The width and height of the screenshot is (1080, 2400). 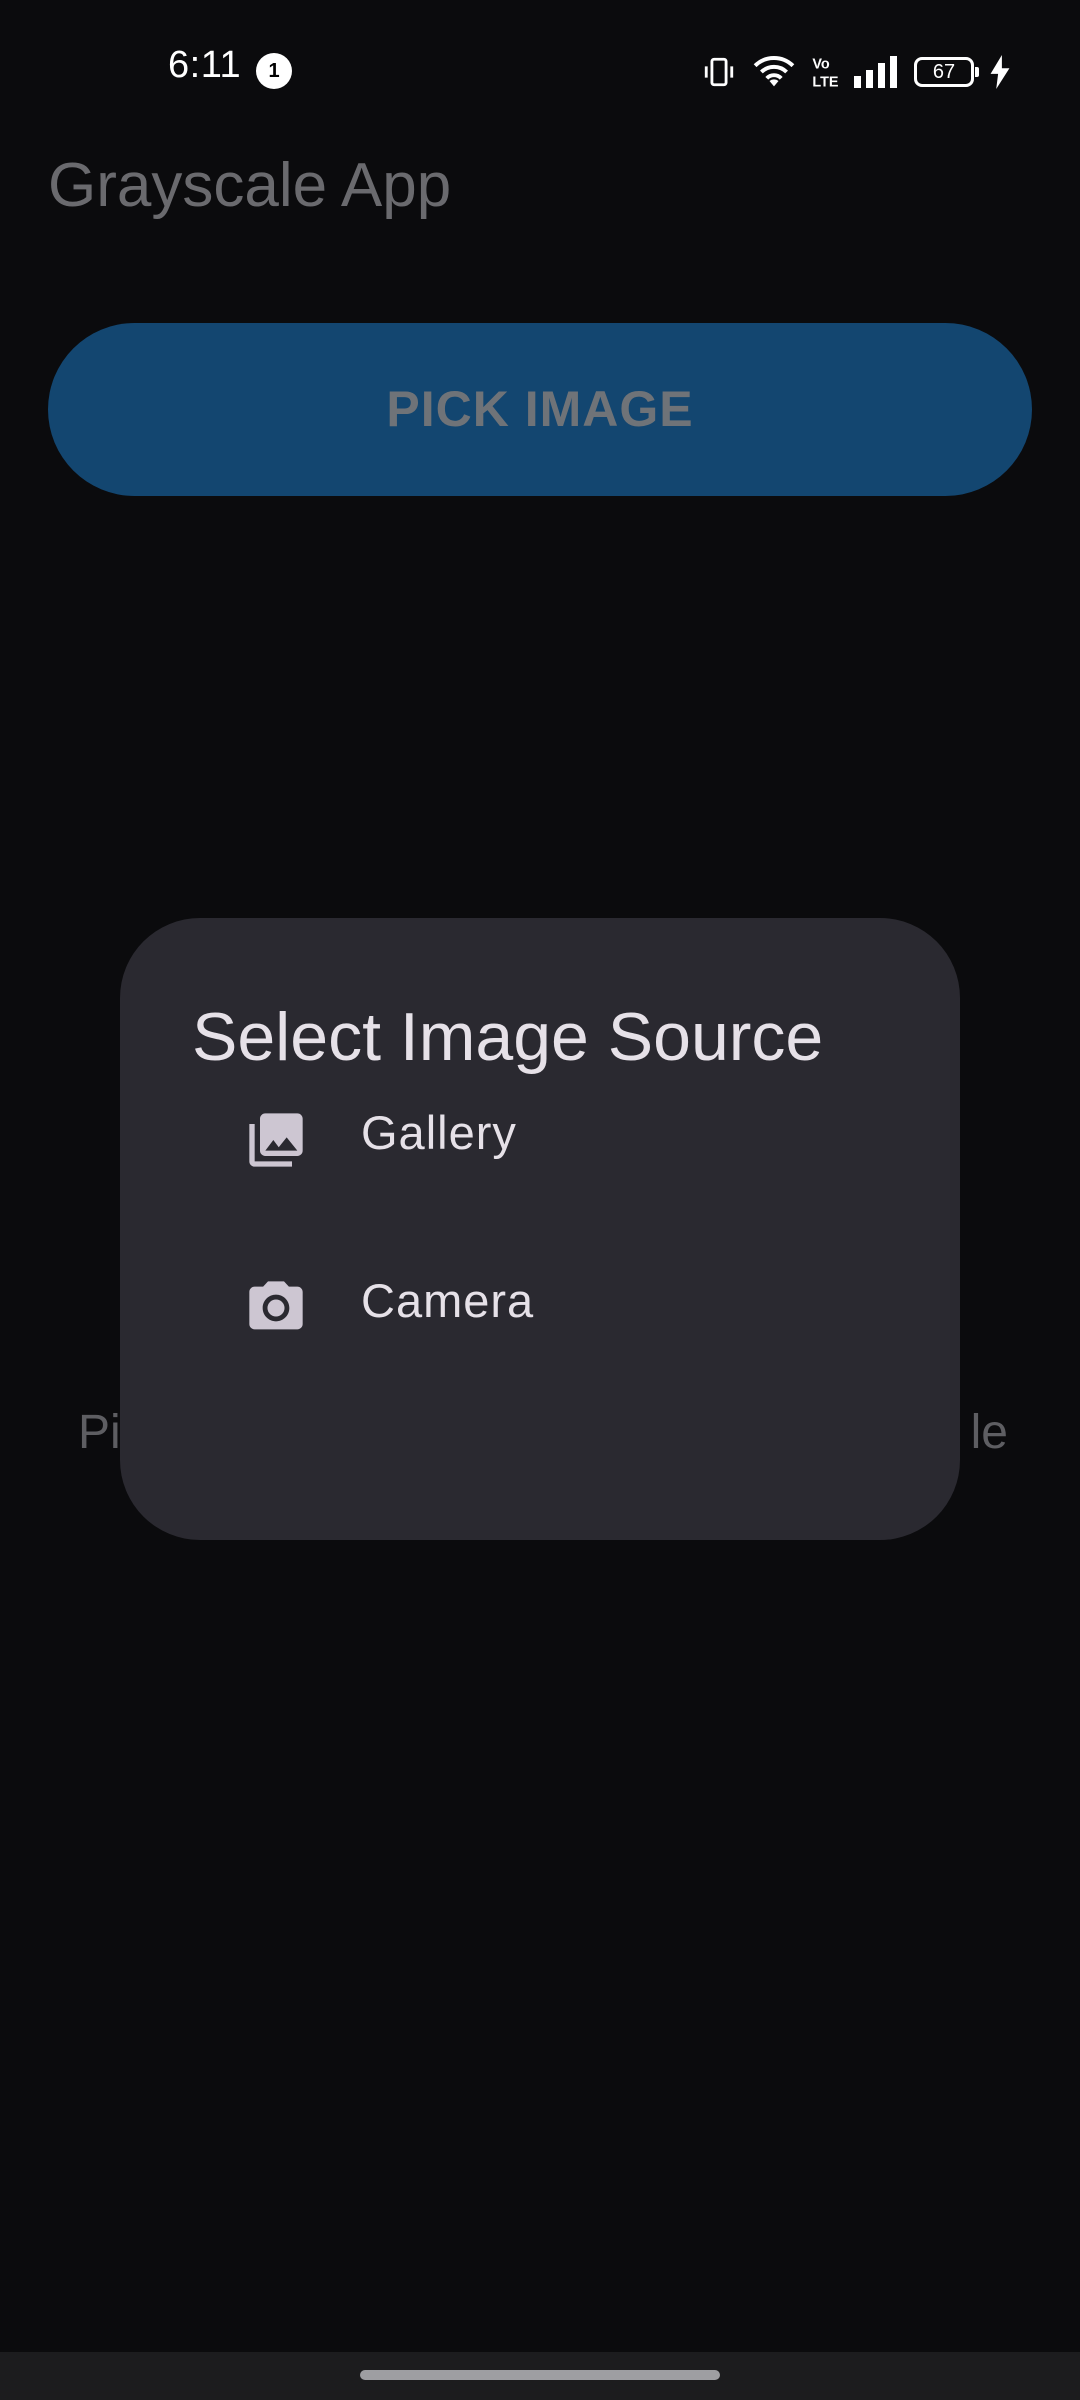 What do you see at coordinates (719, 72) in the screenshot?
I see `vibrate-icon` at bounding box center [719, 72].